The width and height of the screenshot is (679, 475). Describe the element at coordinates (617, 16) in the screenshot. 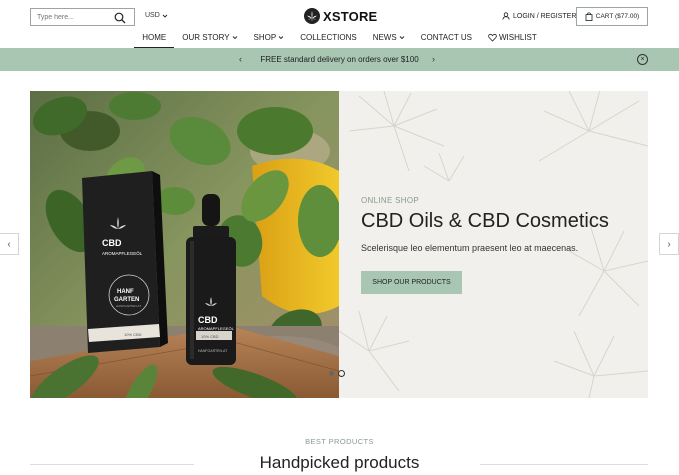

I see `cart-label: CART ($77.00)` at that location.